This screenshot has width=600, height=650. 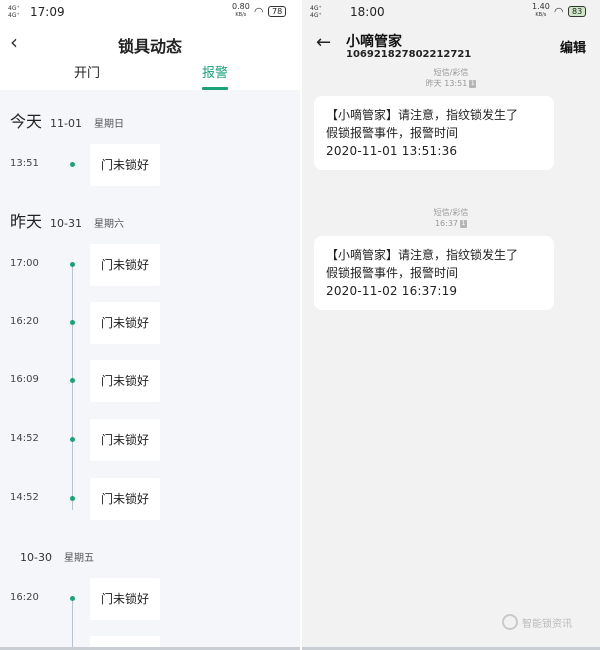 I want to click on day-date: 10-30, so click(x=36, y=557).